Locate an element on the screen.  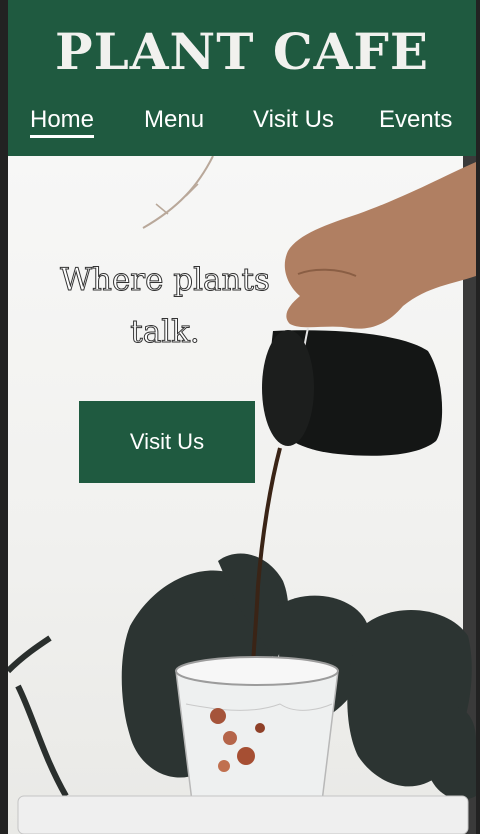
nav-item-menu: Menu is located at coordinates (174, 120).